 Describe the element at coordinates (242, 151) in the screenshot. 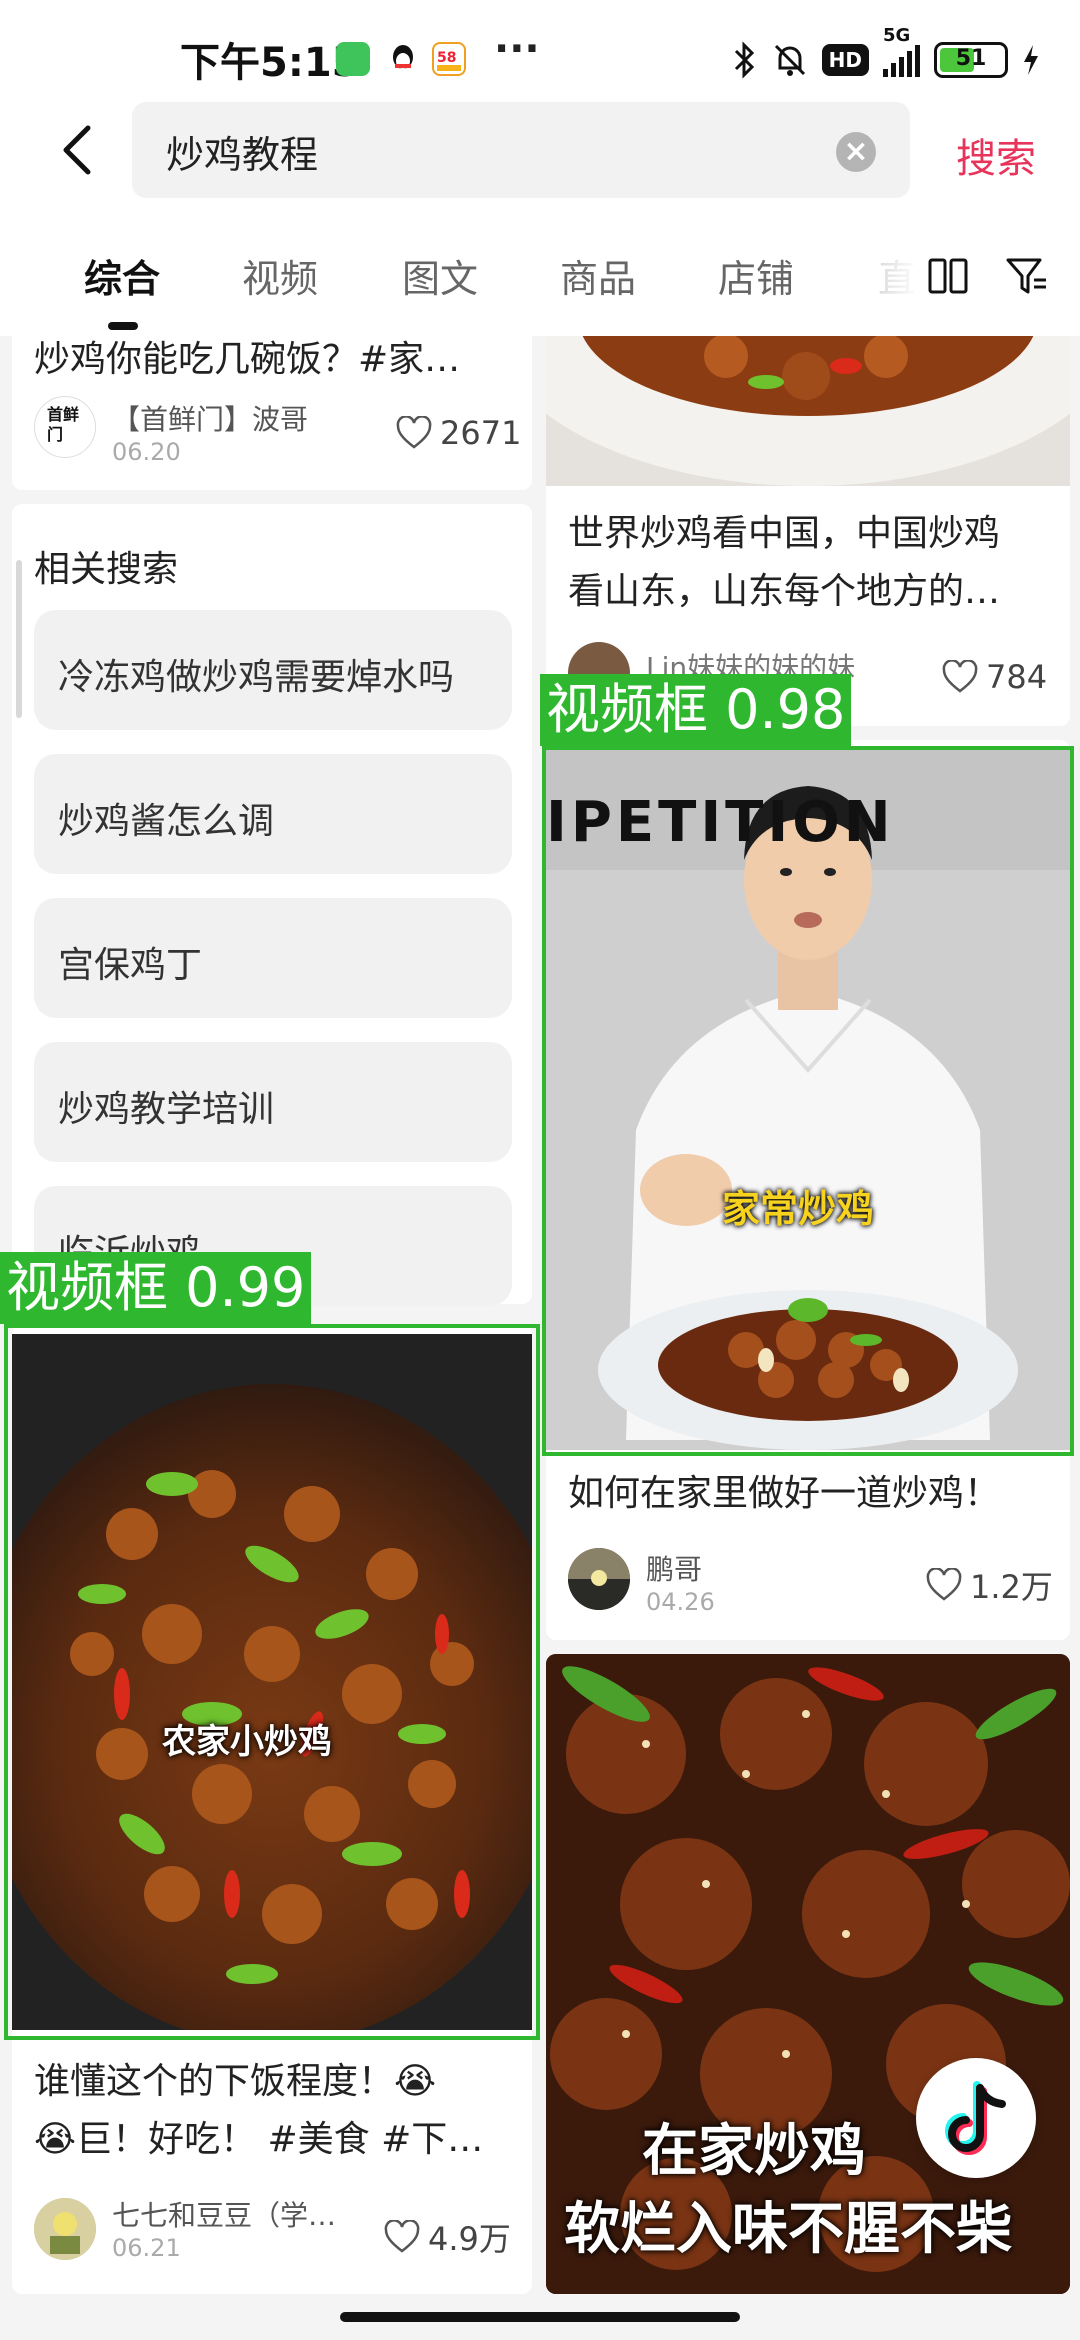

I see `search-query: 炒鸡教程` at that location.